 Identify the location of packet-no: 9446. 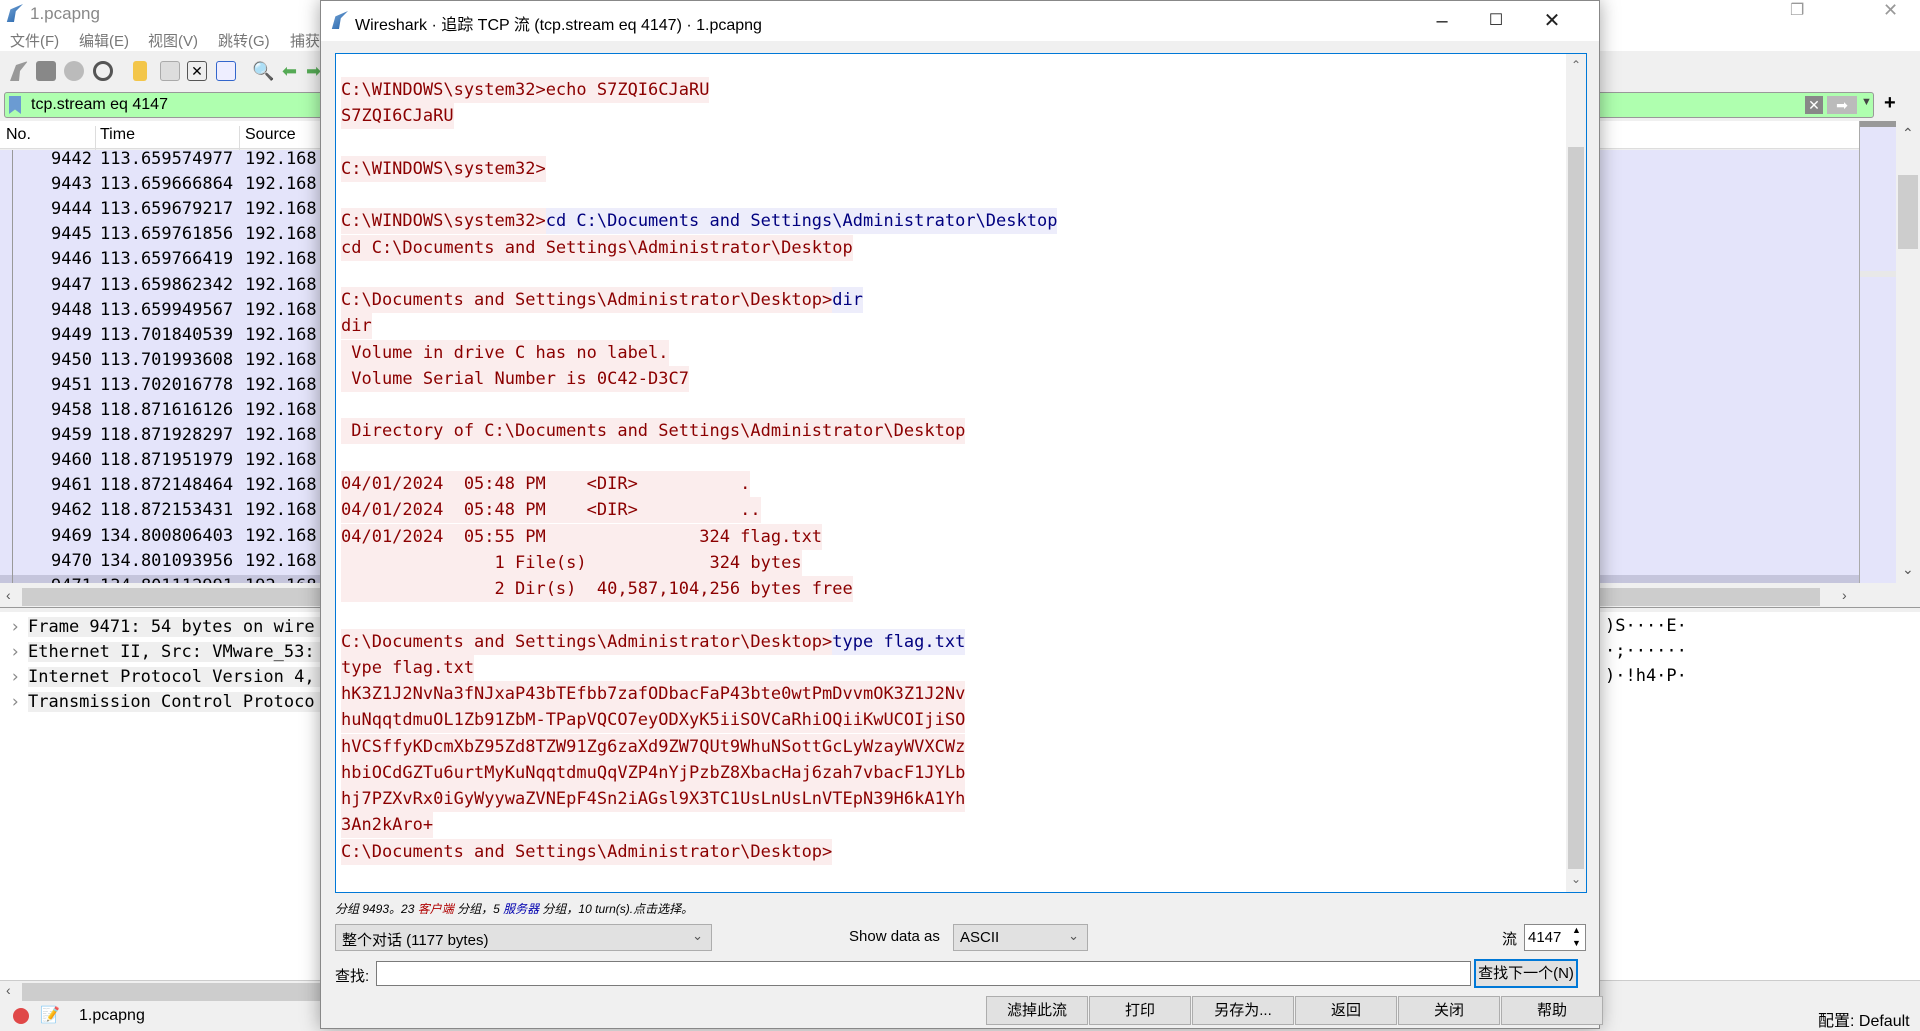
(71, 259).